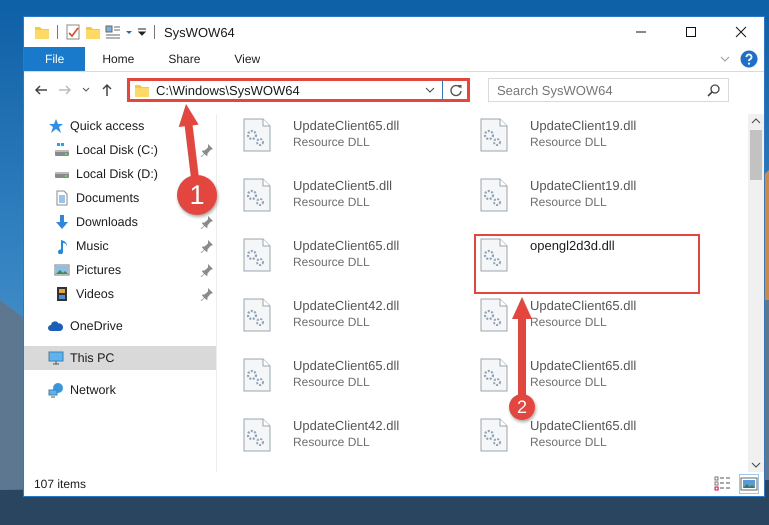 This screenshot has height=525, width=769. What do you see at coordinates (118, 59) in the screenshot?
I see `ribbon-tab: Home` at bounding box center [118, 59].